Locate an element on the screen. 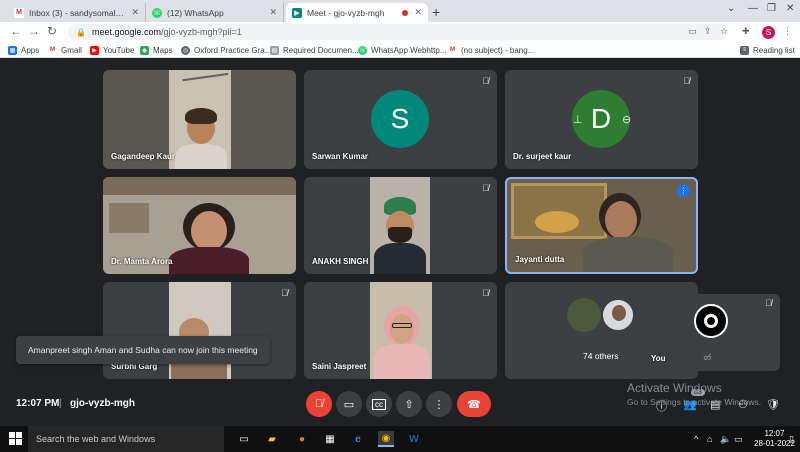 The width and height of the screenshot is (800, 452). extensions-icon: ✚ is located at coordinates (746, 31).